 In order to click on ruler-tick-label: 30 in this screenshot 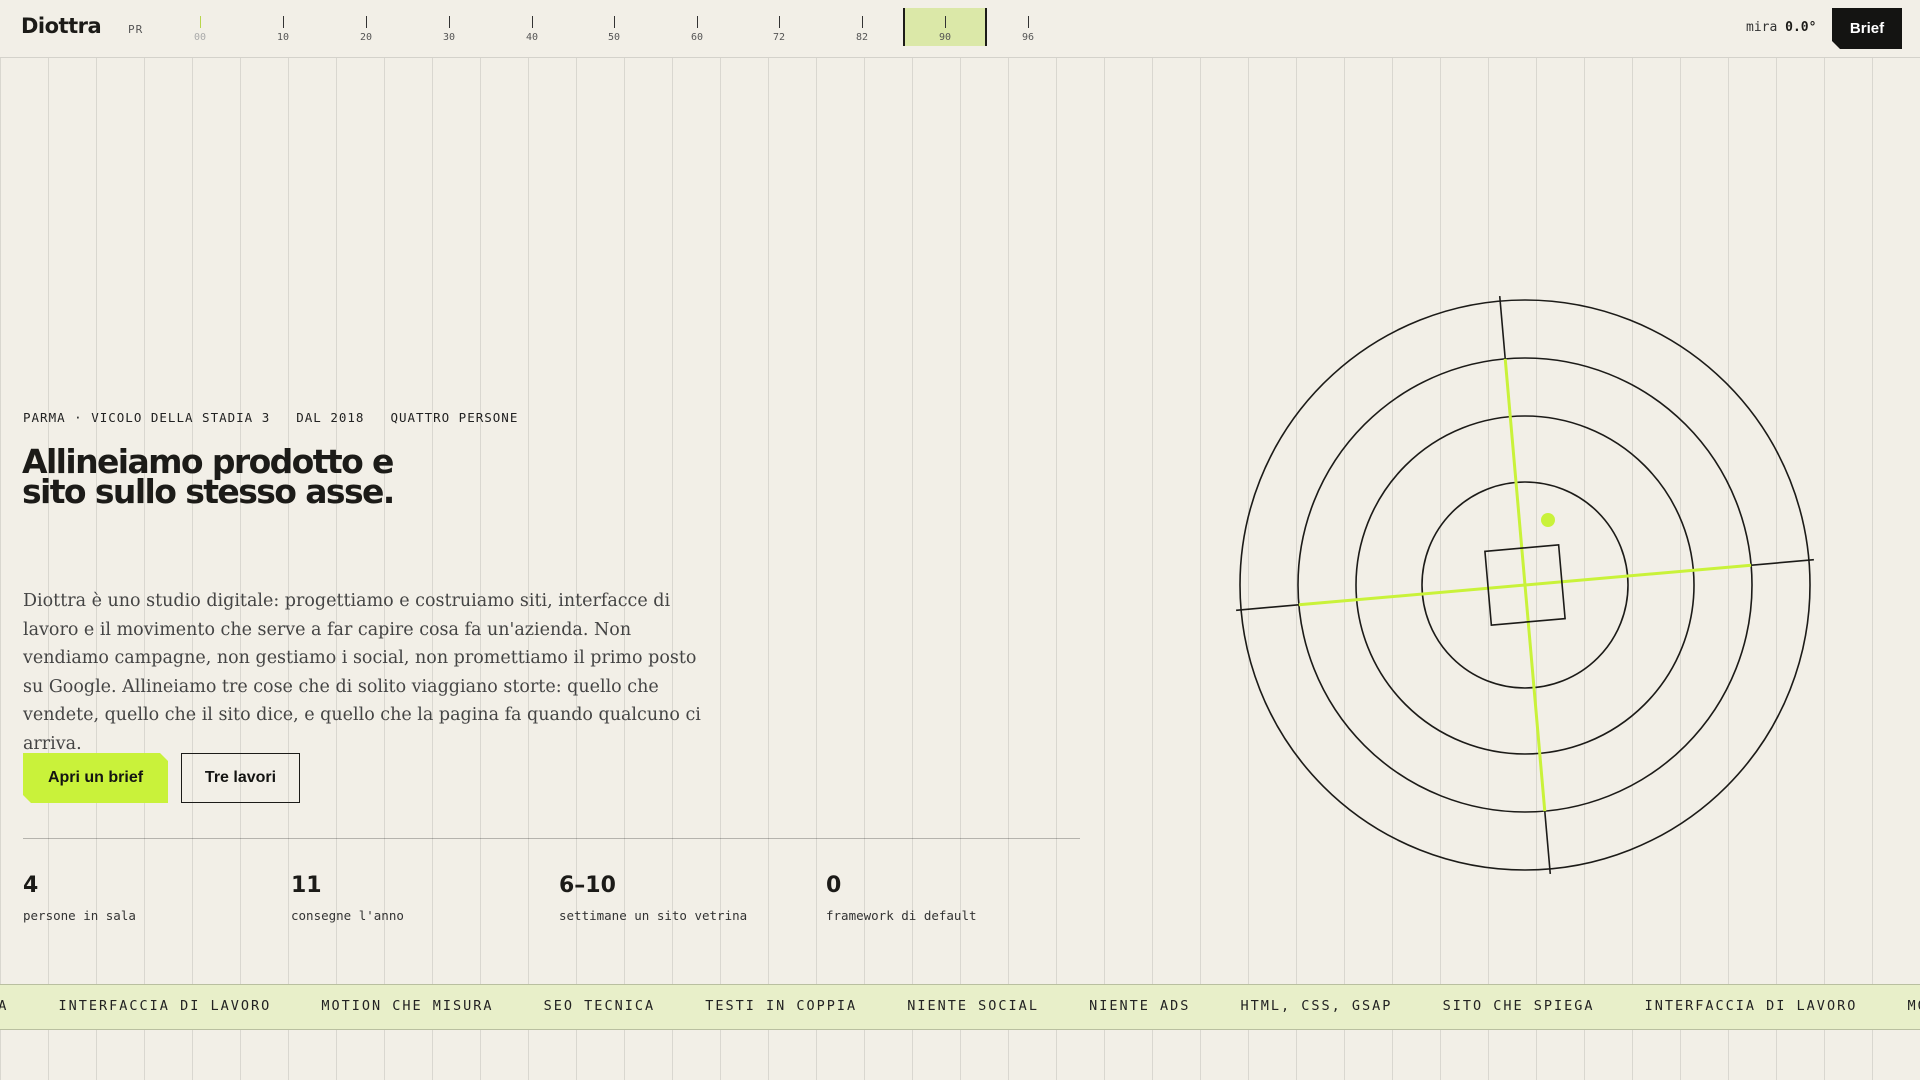, I will do `click(449, 37)`.